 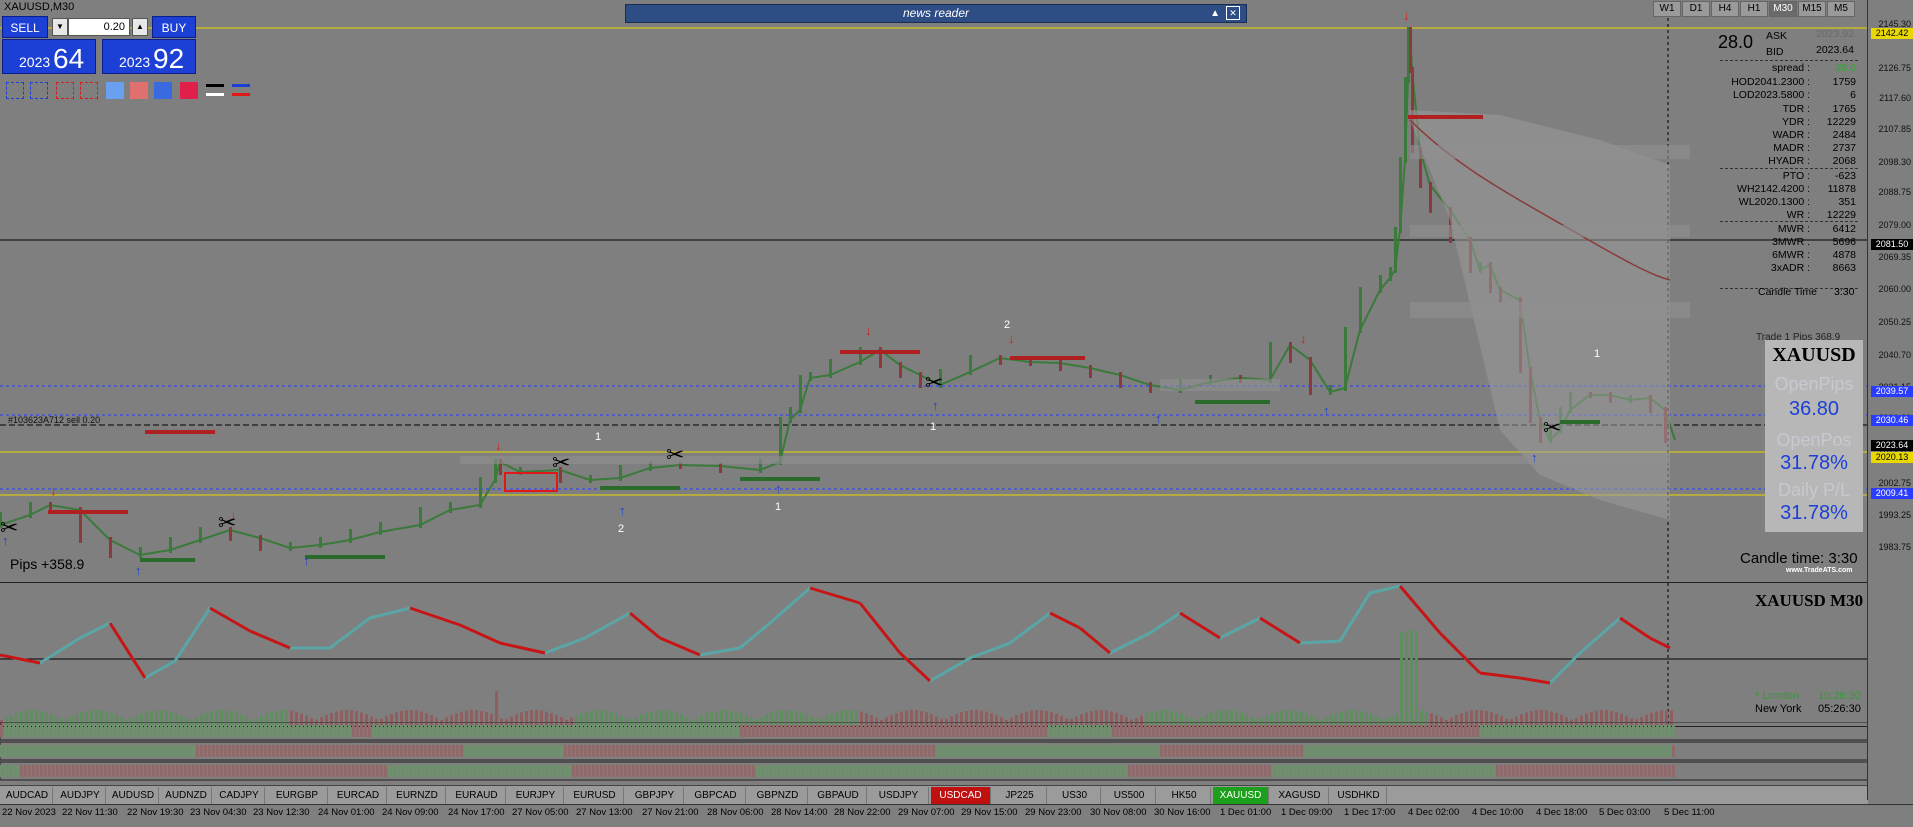 I want to click on timeframe-d1-button: D1, so click(x=1696, y=9).